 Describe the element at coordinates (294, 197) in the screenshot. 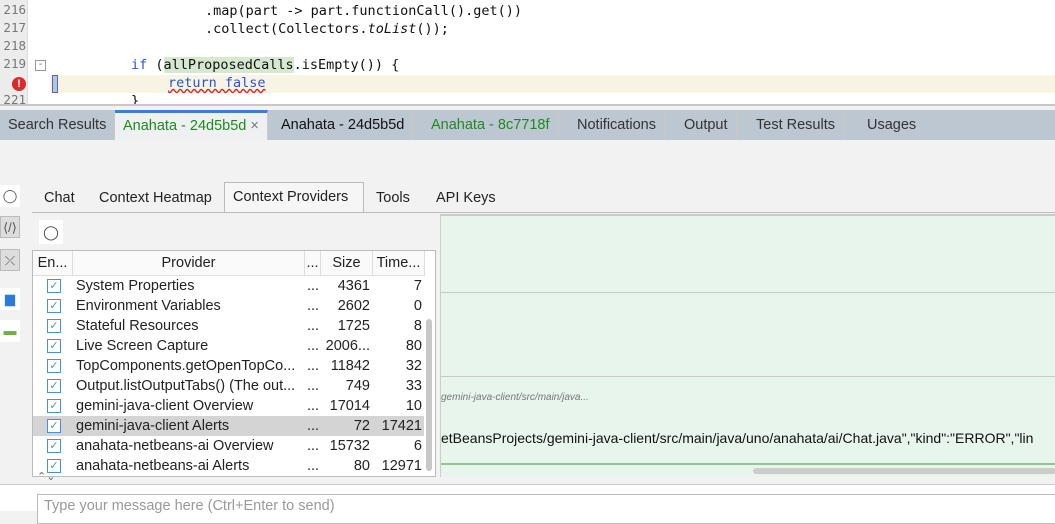

I see `tab-context-providers: Context Providers` at that location.